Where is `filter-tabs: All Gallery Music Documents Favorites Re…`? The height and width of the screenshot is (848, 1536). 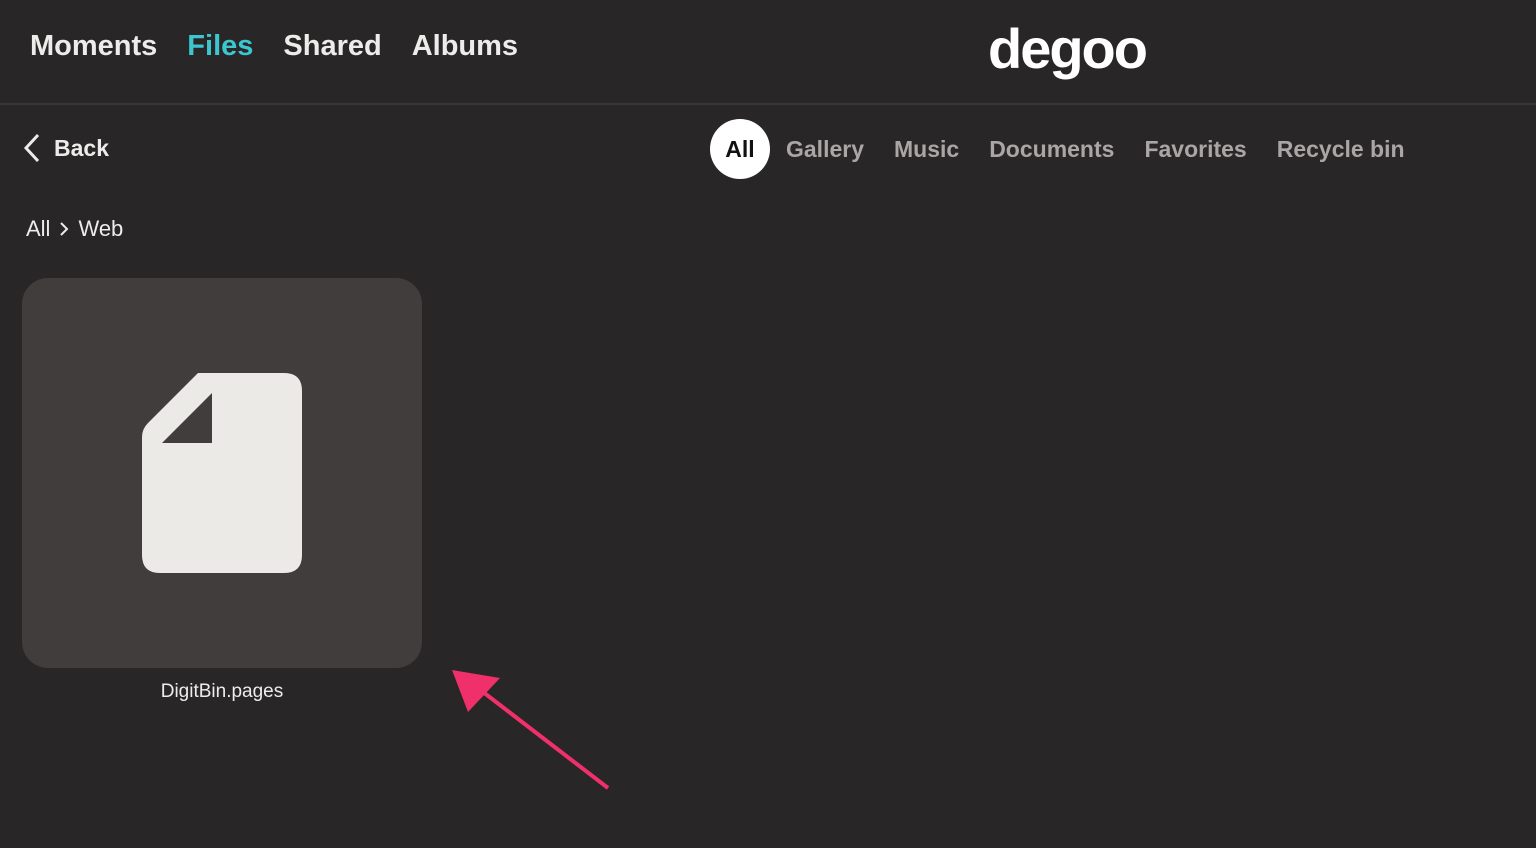
filter-tabs: All Gallery Music Documents Favorites Re… is located at coordinates (1057, 149).